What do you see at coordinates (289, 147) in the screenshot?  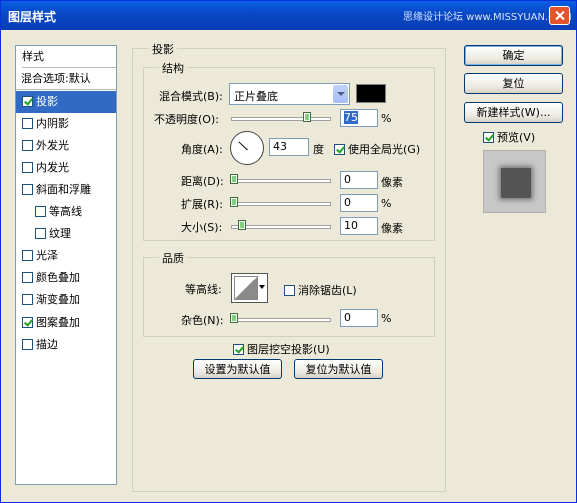 I see `angle-input: 43` at bounding box center [289, 147].